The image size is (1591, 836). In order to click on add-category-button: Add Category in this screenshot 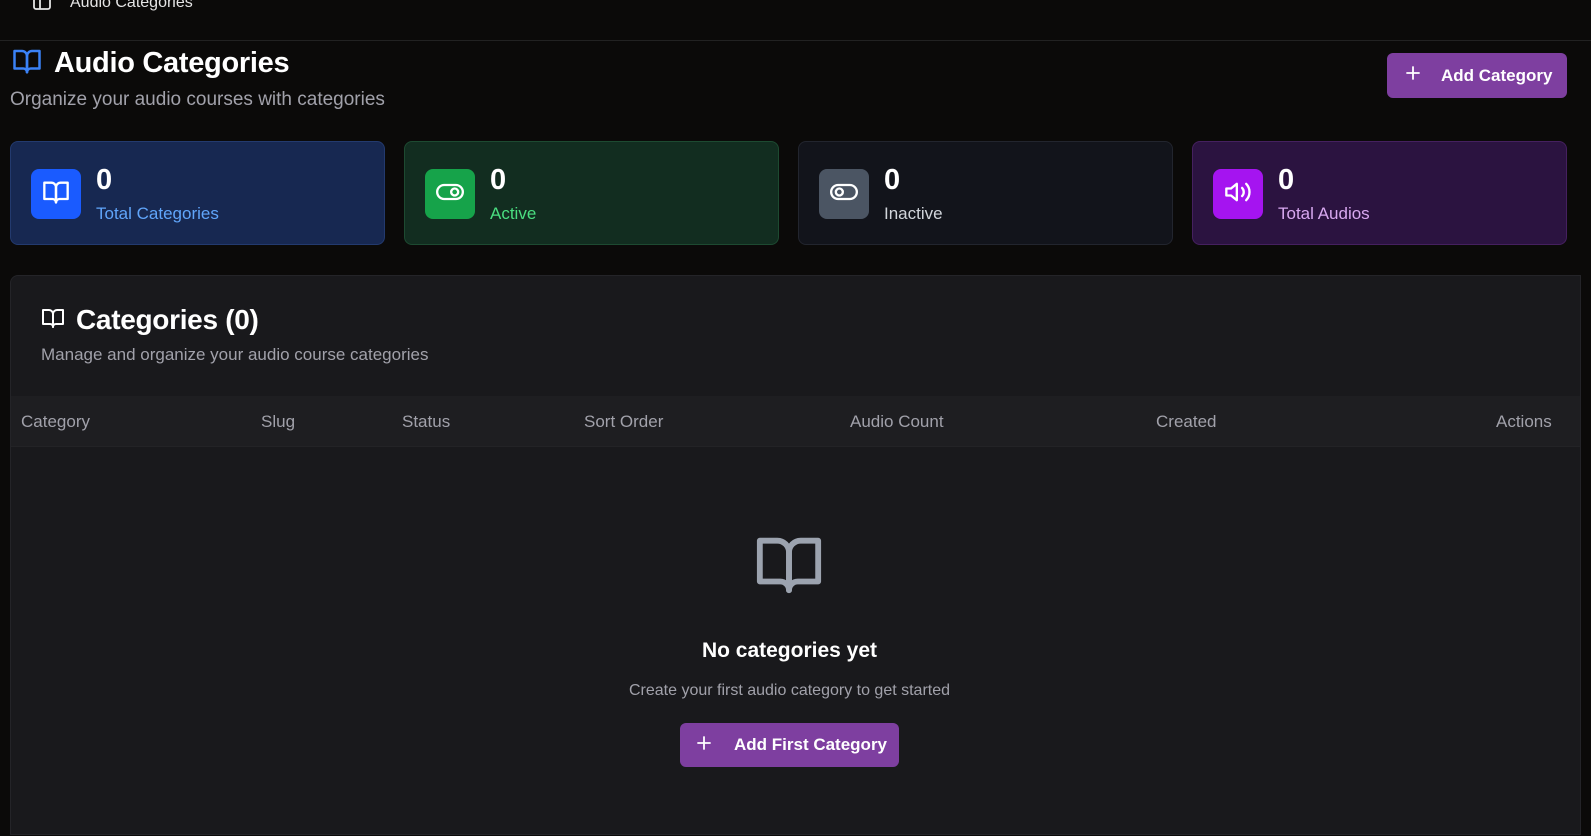, I will do `click(1477, 75)`.